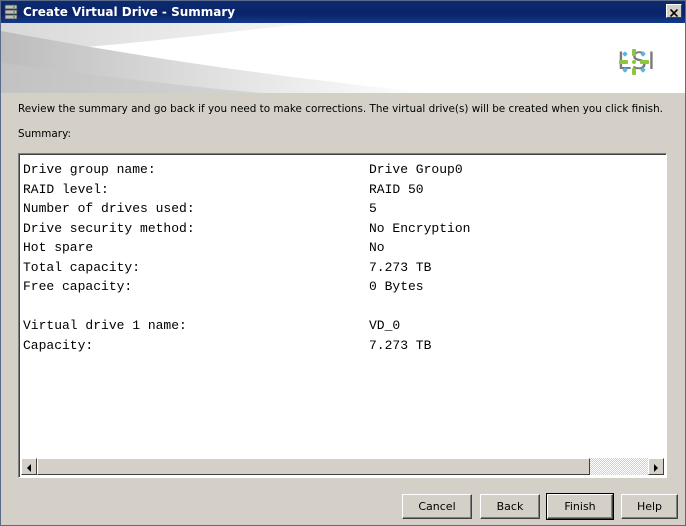 This screenshot has height=526, width=686. I want to click on title-bar: Create Virtual Drive - Summary, so click(343, 12).